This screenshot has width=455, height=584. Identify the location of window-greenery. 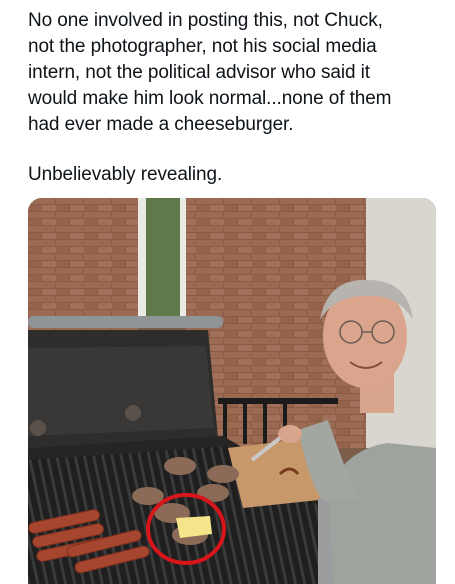
(163, 258).